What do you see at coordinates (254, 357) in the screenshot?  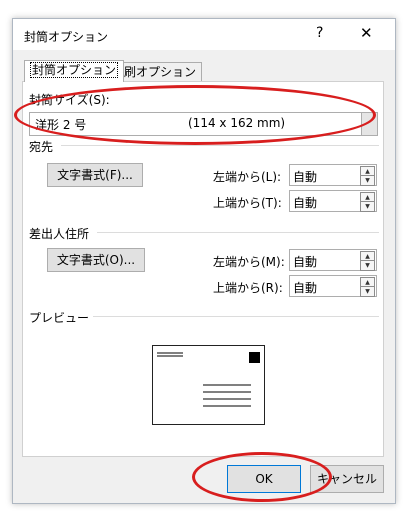 I see `stamp-icon` at bounding box center [254, 357].